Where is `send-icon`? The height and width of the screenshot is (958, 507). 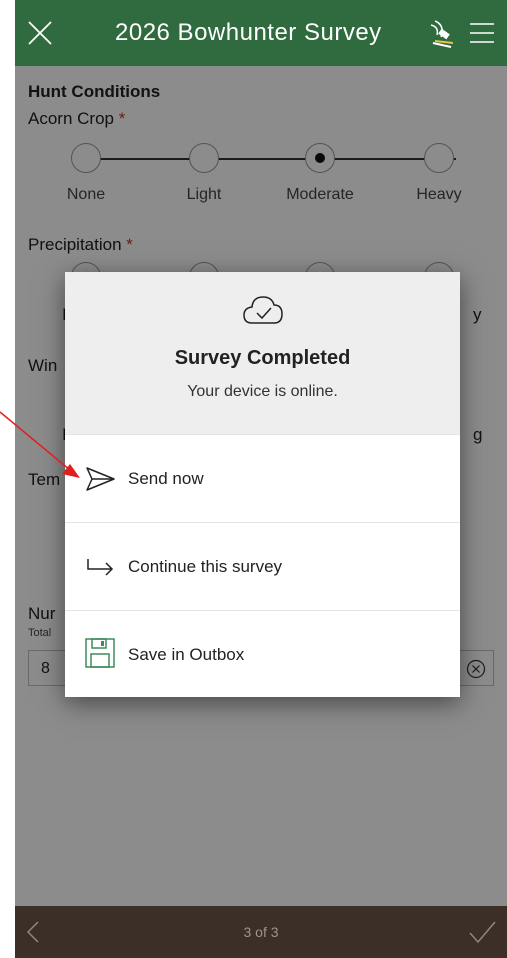
send-icon is located at coordinates (100, 479).